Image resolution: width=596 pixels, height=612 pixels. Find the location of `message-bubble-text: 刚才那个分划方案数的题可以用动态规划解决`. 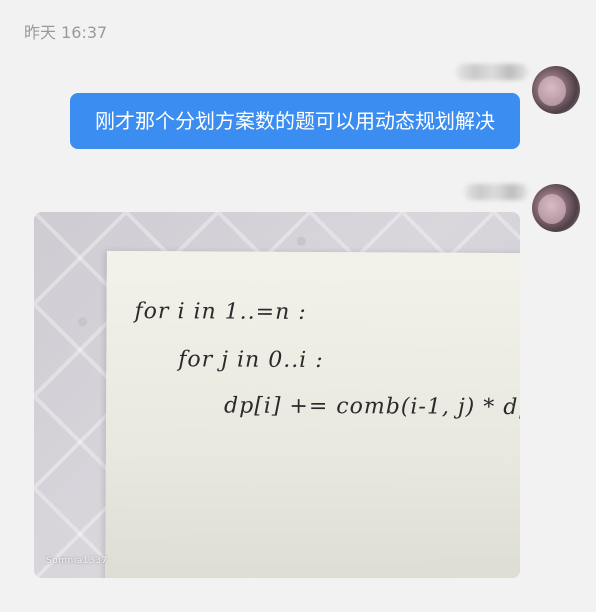

message-bubble-text: 刚才那个分划方案数的题可以用动态规划解决 is located at coordinates (295, 121).